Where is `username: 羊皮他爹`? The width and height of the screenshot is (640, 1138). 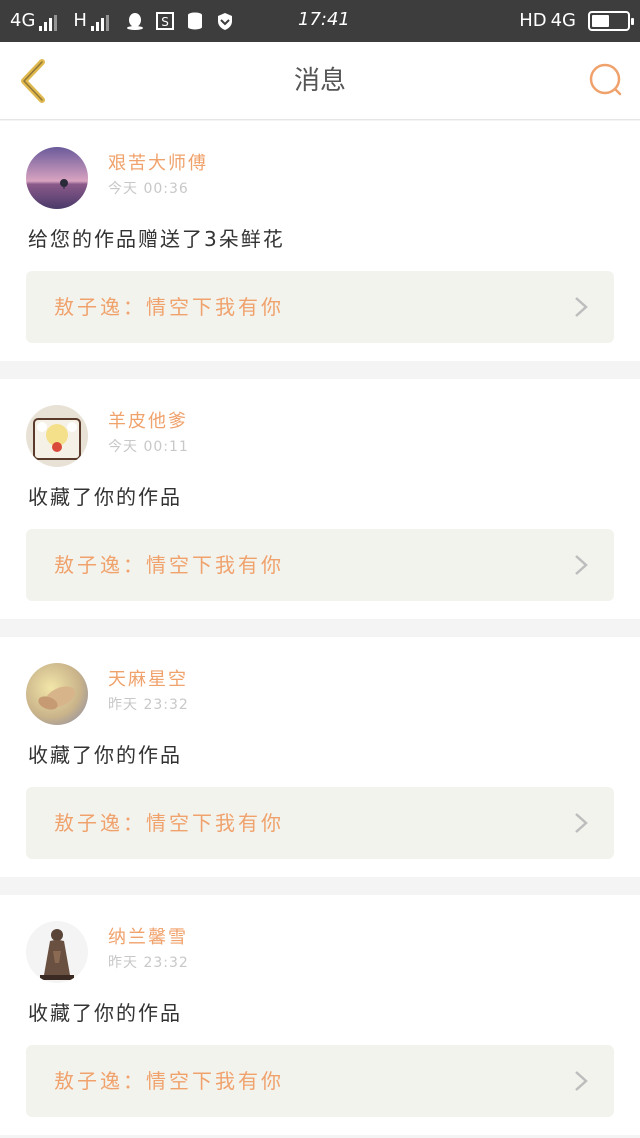
username: 羊皮他爹 is located at coordinates (148, 422).